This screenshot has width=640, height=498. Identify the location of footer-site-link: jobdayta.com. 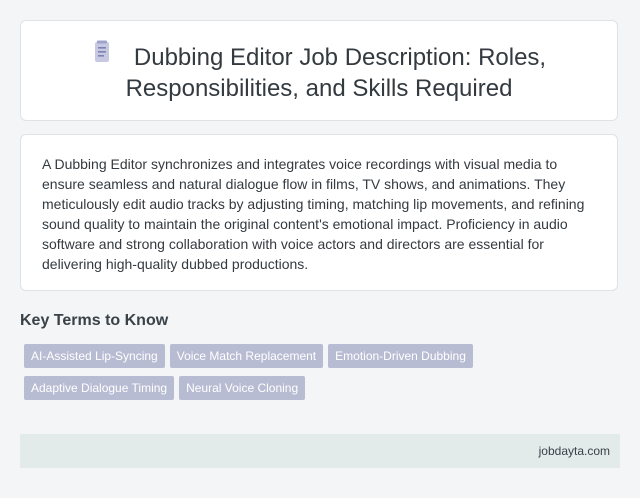
(574, 451).